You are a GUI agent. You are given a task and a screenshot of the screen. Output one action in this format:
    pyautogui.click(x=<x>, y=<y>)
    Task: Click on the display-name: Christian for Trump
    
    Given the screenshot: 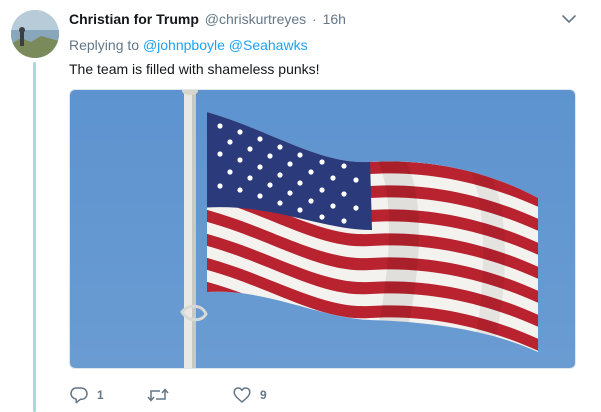 What is the action you would take?
    pyautogui.click(x=134, y=19)
    